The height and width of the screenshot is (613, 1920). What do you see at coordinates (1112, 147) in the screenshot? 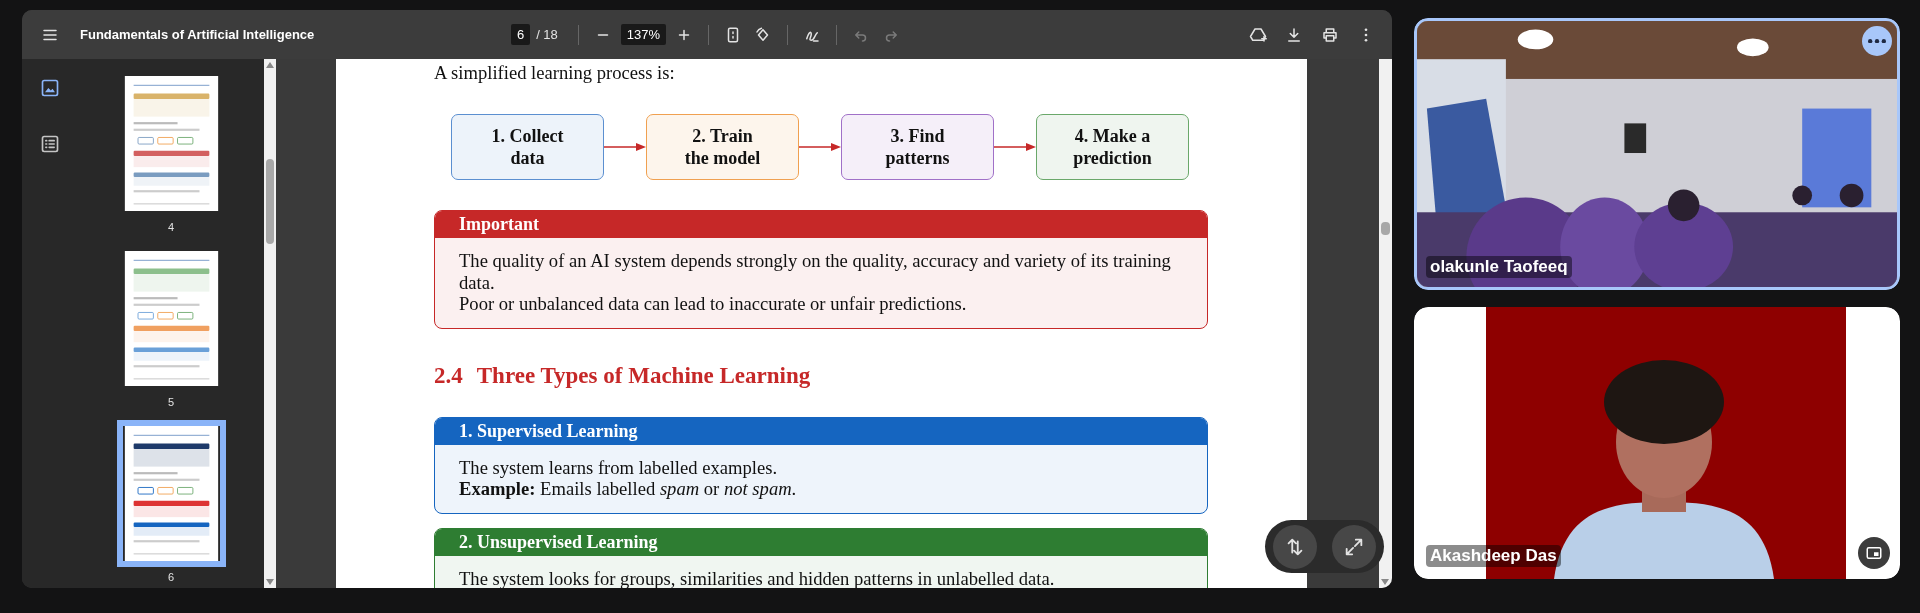
I see `process-step: 4. Make a prediction` at bounding box center [1112, 147].